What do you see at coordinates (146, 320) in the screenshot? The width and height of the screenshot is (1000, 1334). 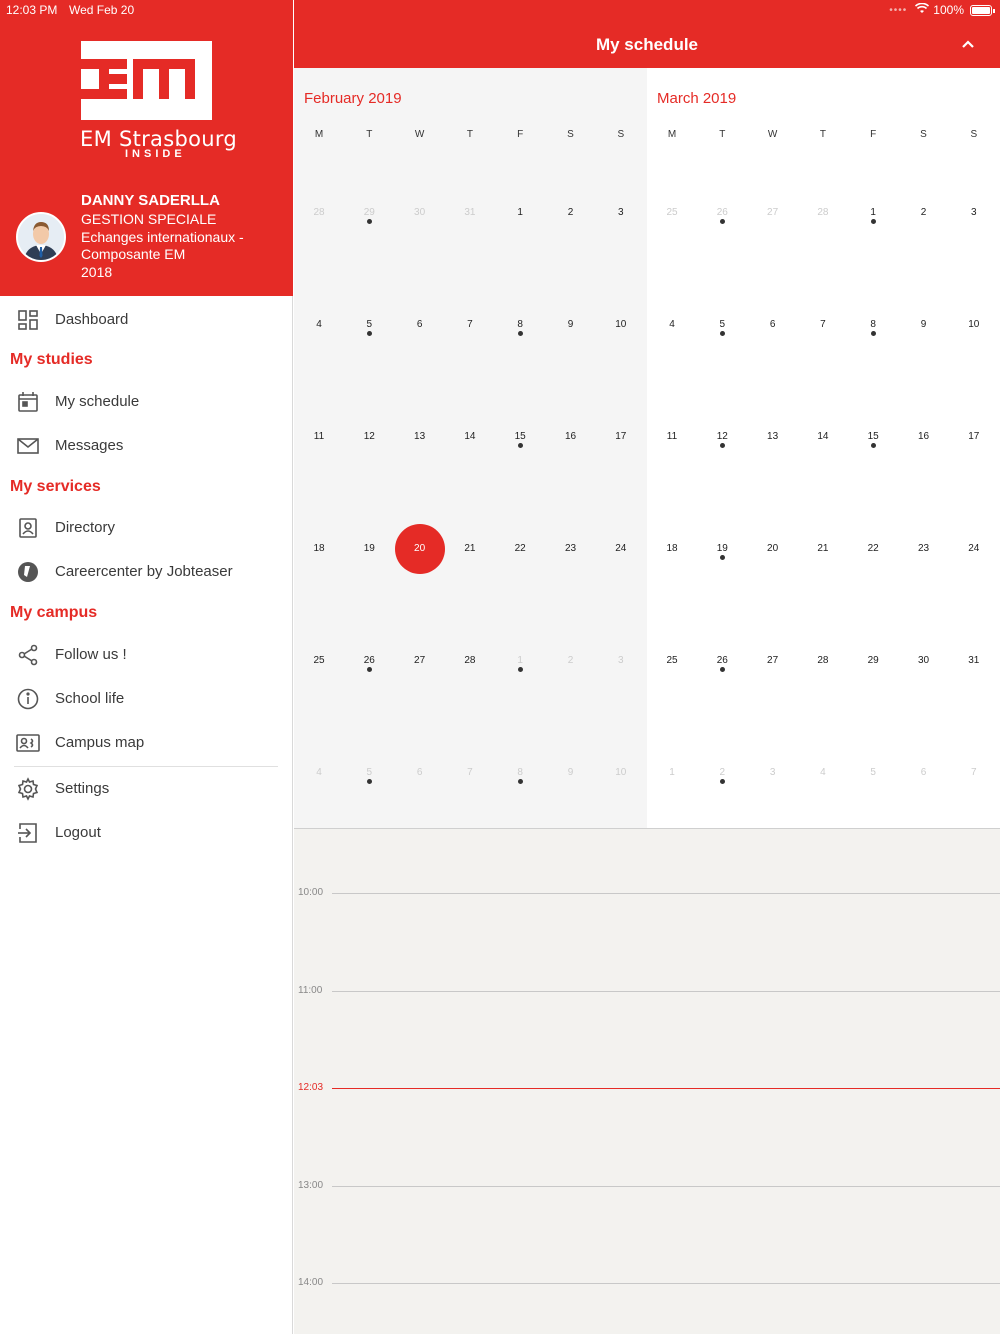 I see `nav-item-dashboard: Dashboard` at bounding box center [146, 320].